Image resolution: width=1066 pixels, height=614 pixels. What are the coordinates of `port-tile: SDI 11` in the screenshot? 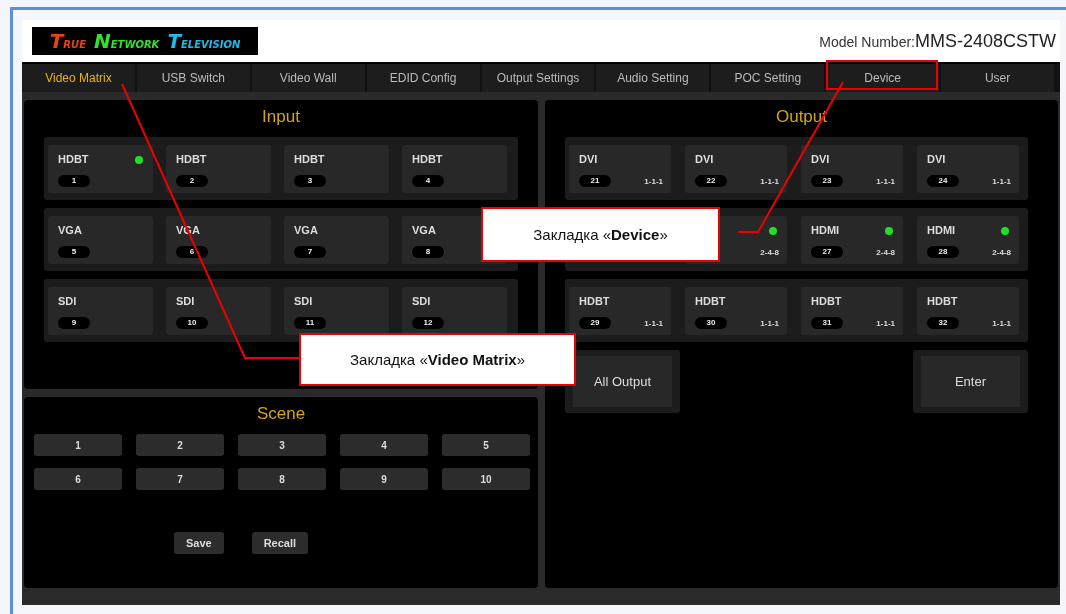 It's located at (336, 311).